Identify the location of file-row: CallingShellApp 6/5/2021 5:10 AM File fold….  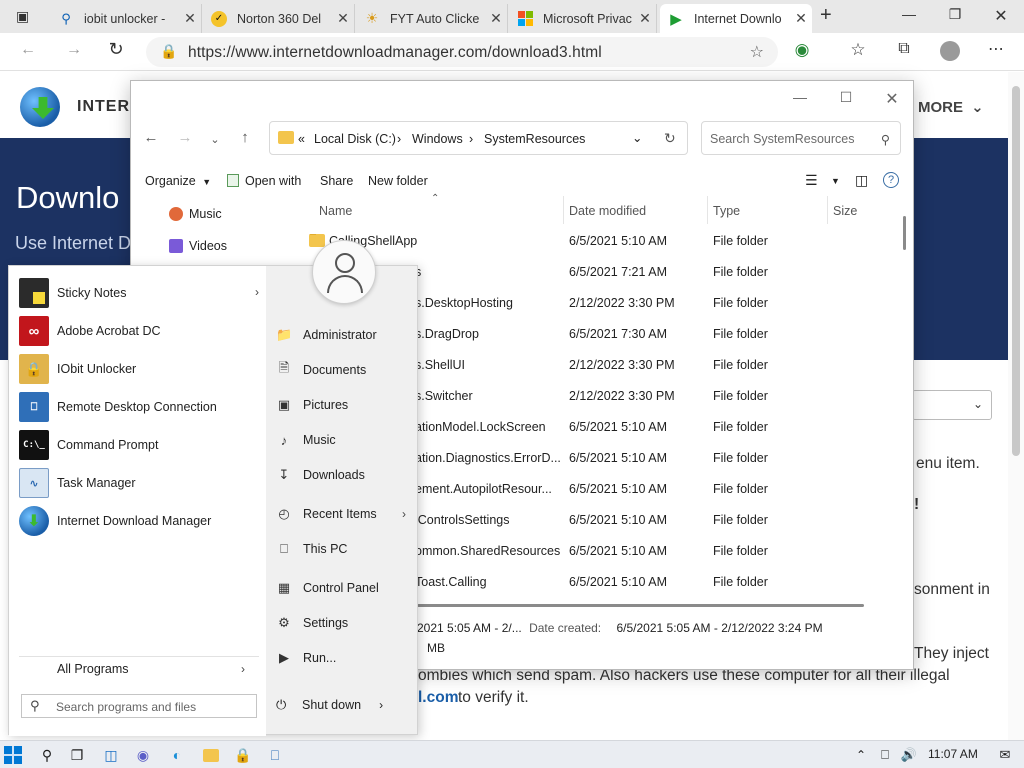
(587, 241).